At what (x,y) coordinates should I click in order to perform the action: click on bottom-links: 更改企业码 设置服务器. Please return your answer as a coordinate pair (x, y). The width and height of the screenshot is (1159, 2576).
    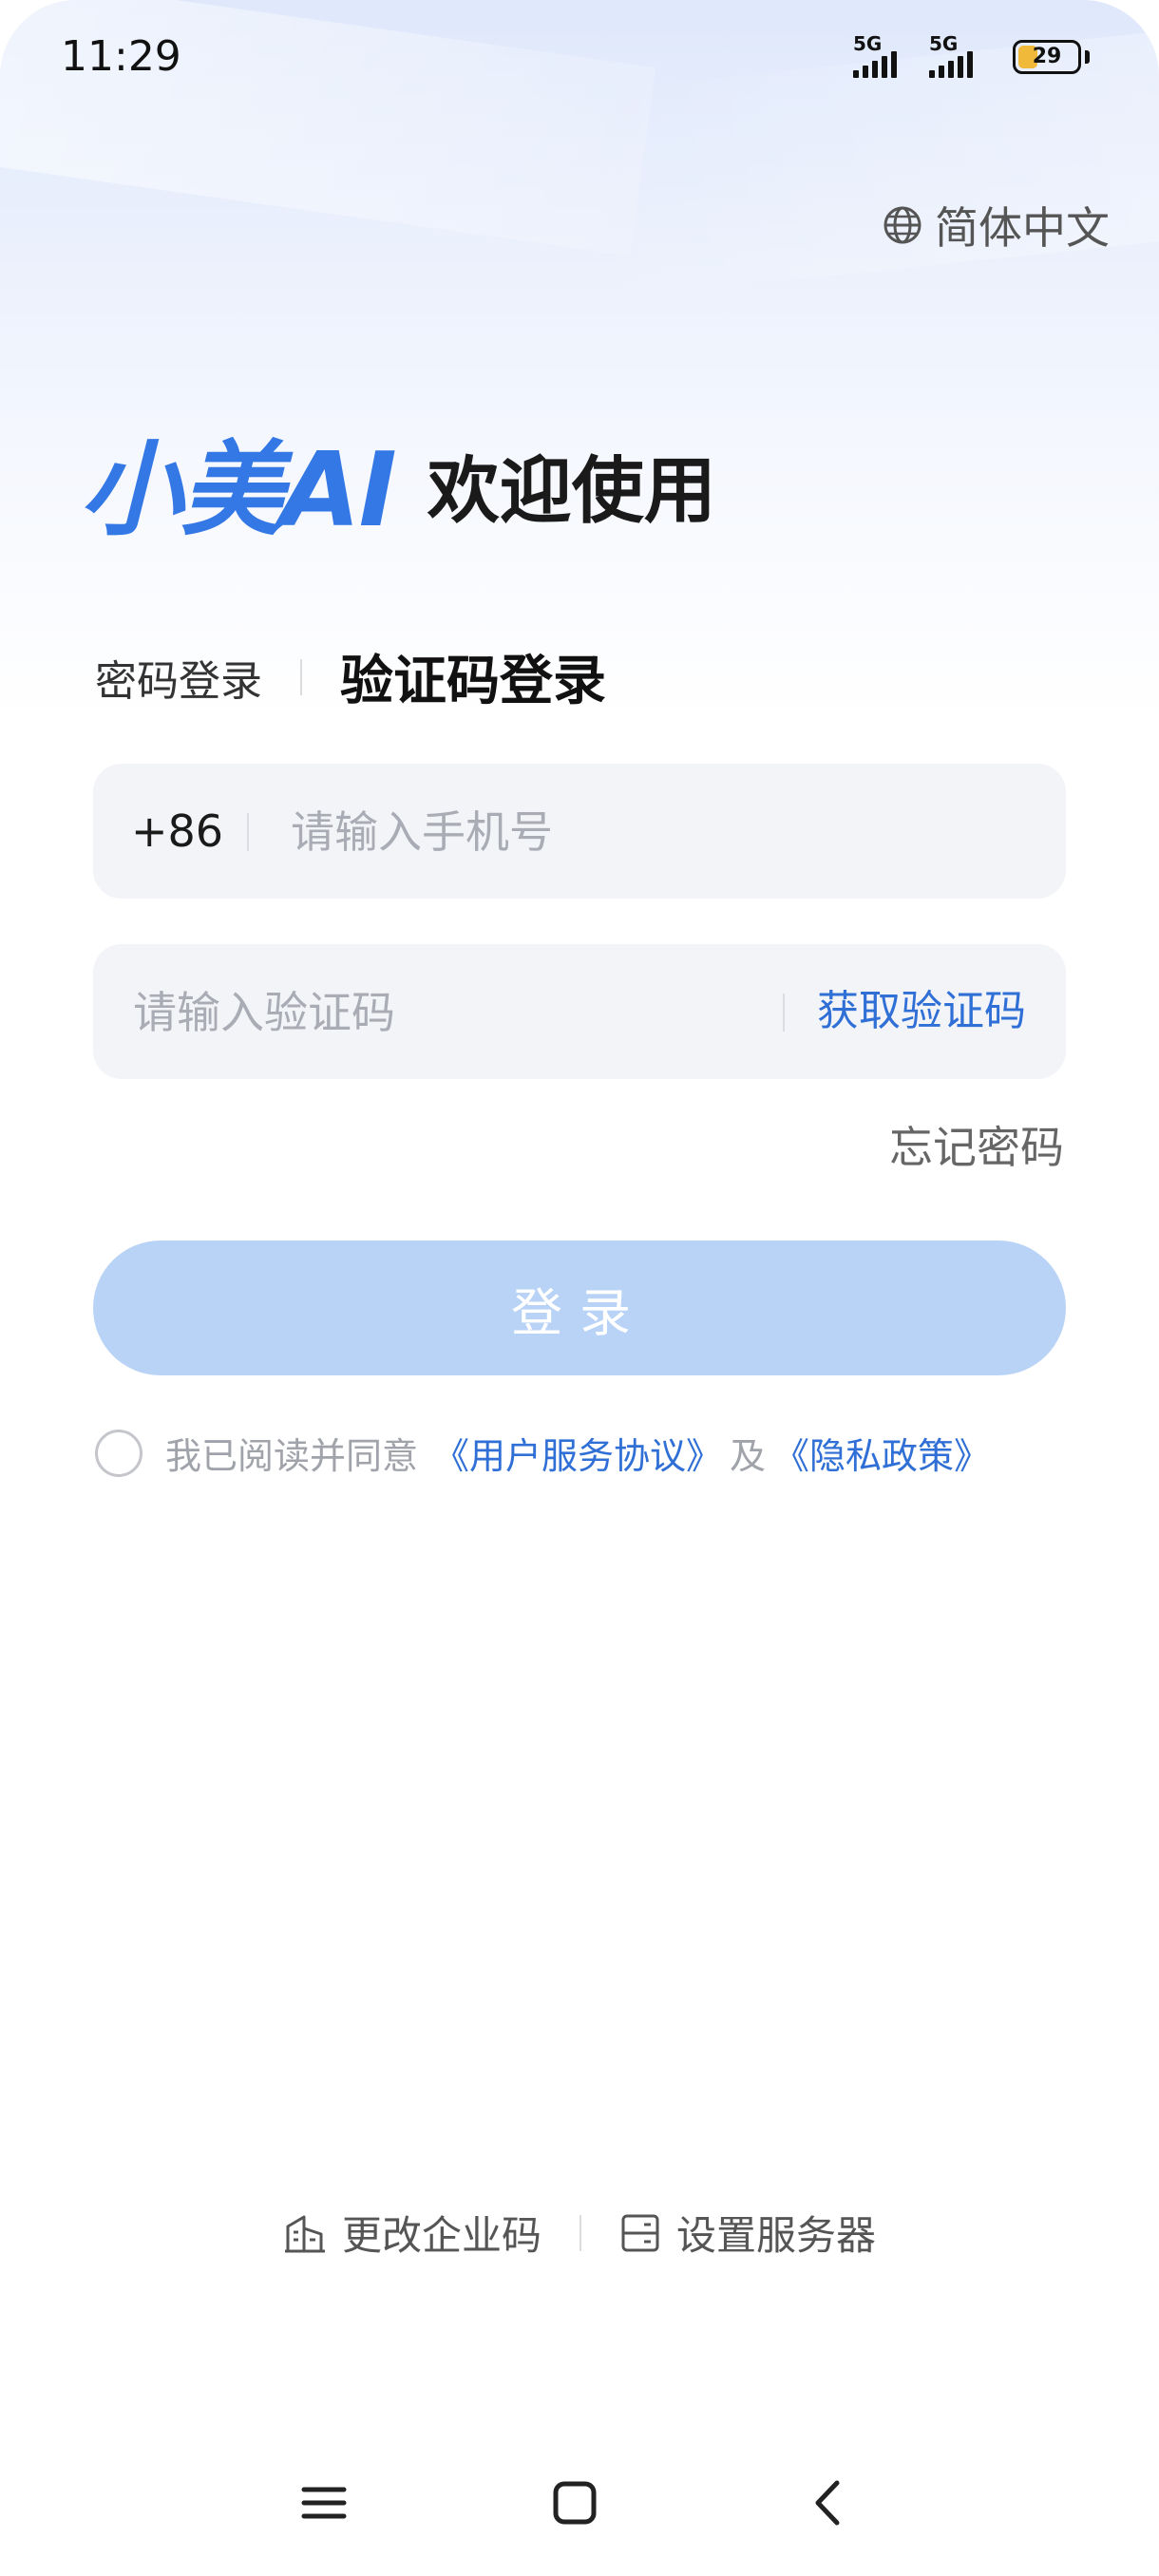
    Looking at the image, I should click on (579, 2233).